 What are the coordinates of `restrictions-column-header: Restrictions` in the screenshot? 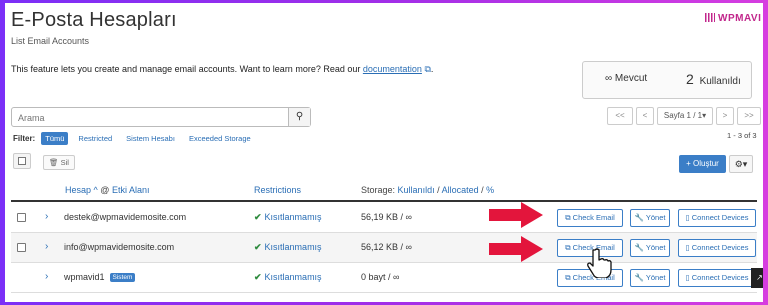 It's located at (277, 190).